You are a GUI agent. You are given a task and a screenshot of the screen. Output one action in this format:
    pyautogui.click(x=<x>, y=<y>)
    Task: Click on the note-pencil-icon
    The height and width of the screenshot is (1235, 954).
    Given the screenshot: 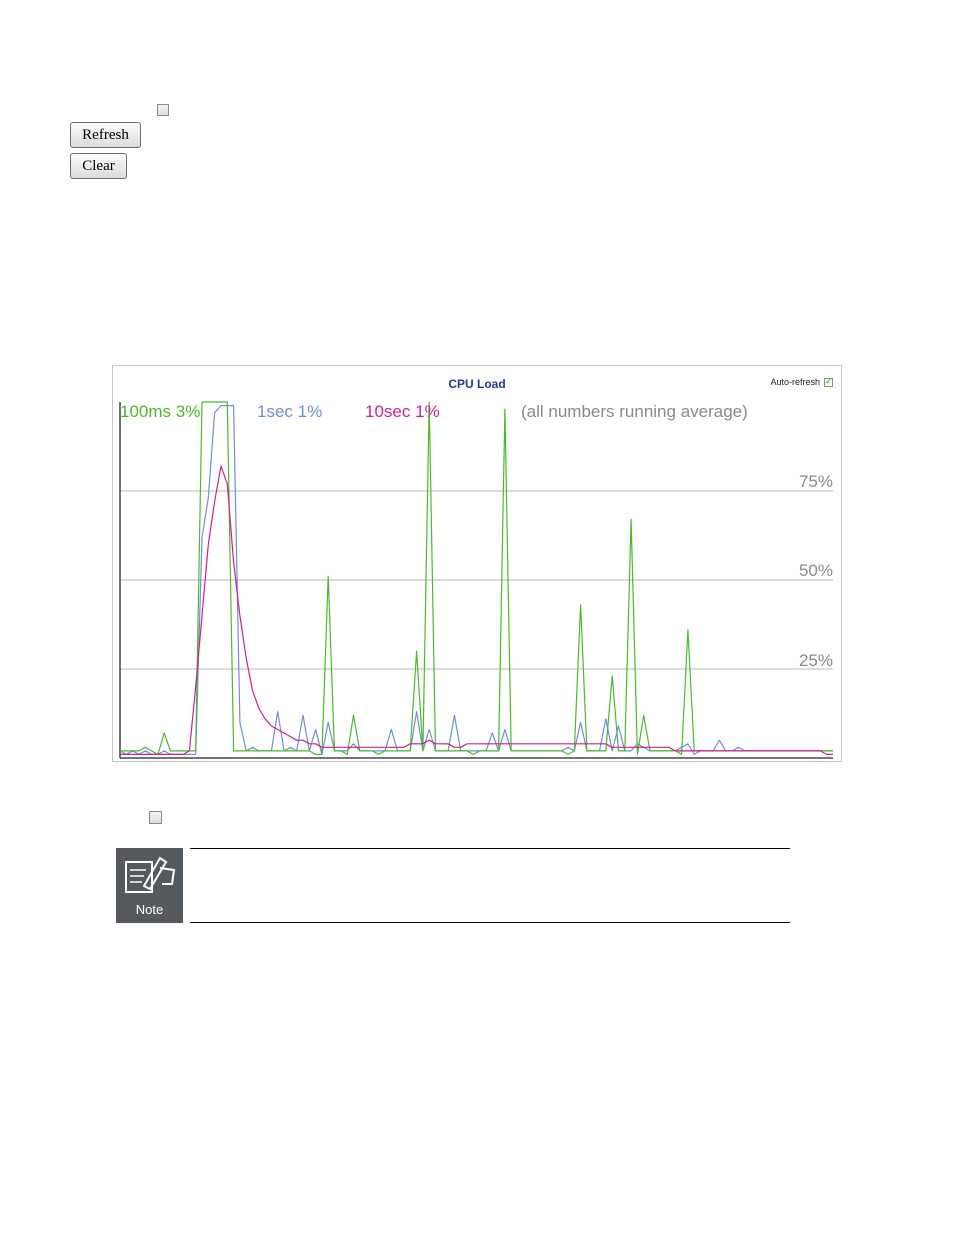 What is the action you would take?
    pyautogui.click(x=150, y=874)
    